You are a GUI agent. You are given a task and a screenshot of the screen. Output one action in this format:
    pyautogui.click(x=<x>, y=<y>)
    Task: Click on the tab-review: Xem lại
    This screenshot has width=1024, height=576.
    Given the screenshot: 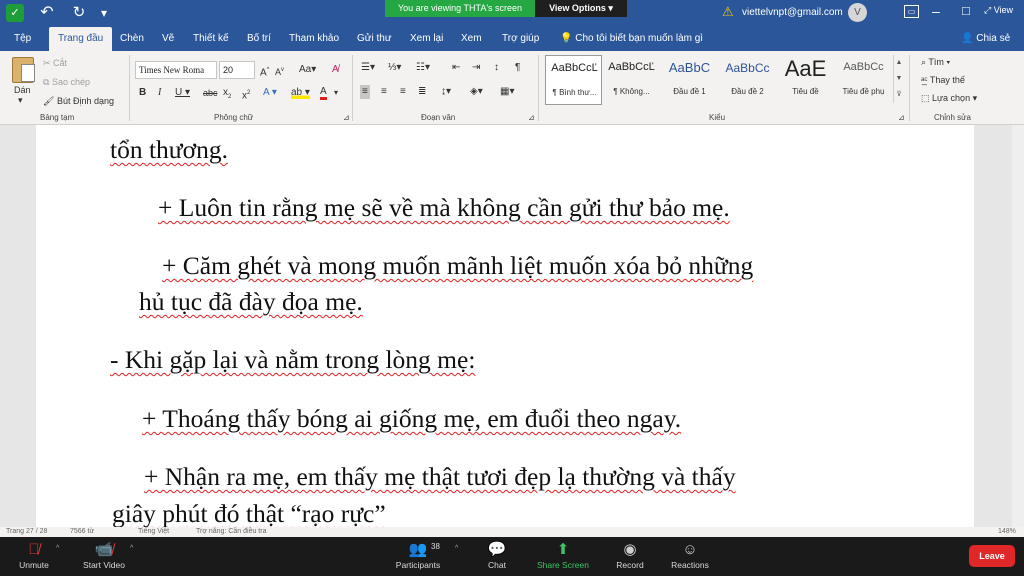 What is the action you would take?
    pyautogui.click(x=426, y=39)
    